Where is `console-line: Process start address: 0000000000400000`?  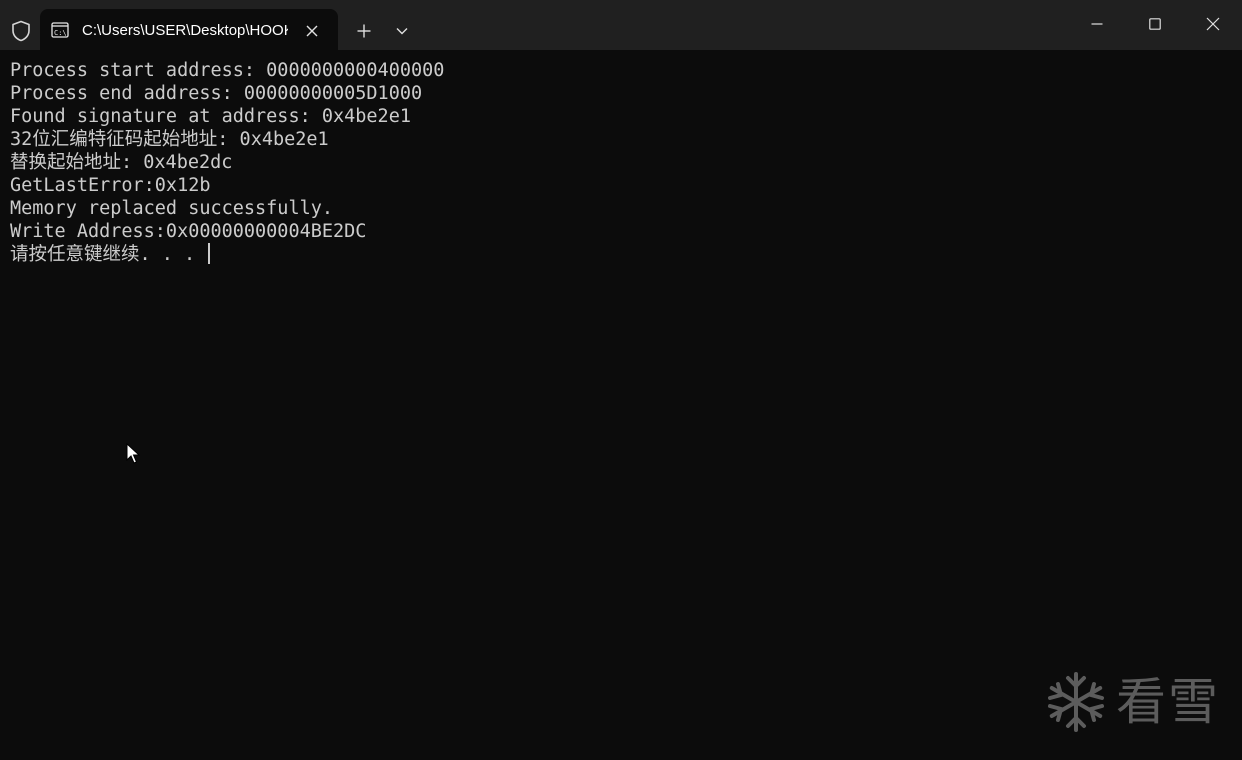 console-line: Process start address: 0000000000400000 is located at coordinates (227, 70).